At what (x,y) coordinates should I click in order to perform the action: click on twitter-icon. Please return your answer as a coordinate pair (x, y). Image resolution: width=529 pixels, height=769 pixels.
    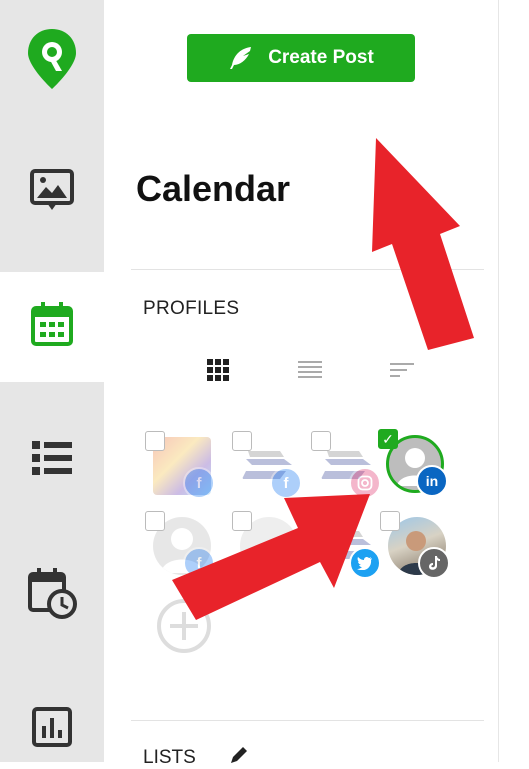
    Looking at the image, I should click on (365, 563).